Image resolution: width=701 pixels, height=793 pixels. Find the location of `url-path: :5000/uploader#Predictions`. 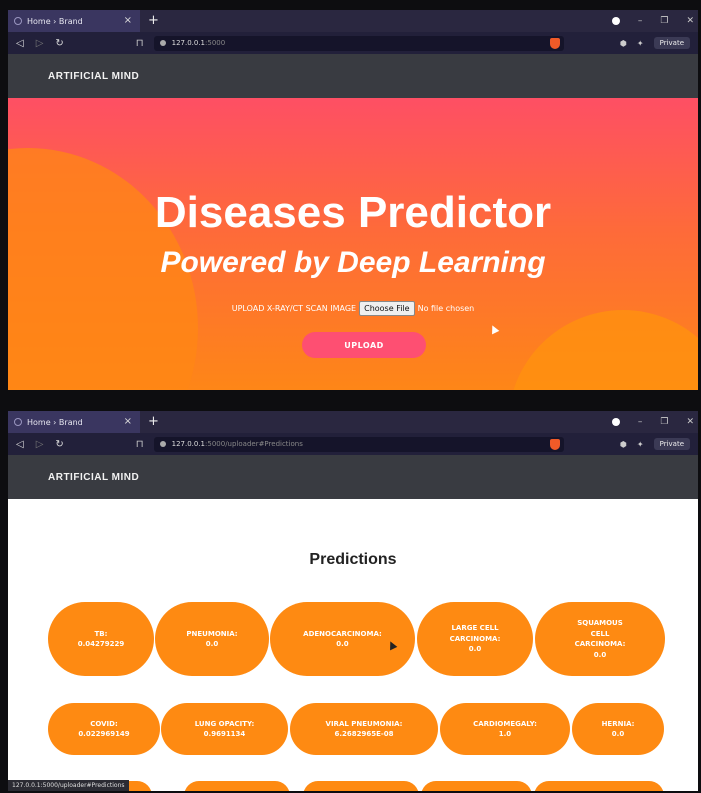

url-path: :5000/uploader#Predictions is located at coordinates (254, 444).